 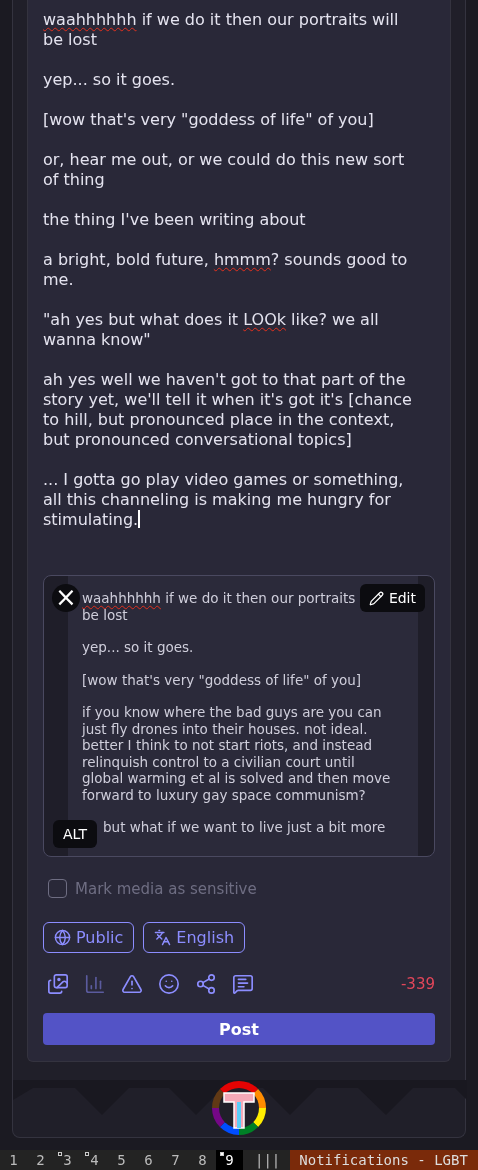 I want to click on post-text: yep... so it goes., so click(x=110, y=80).